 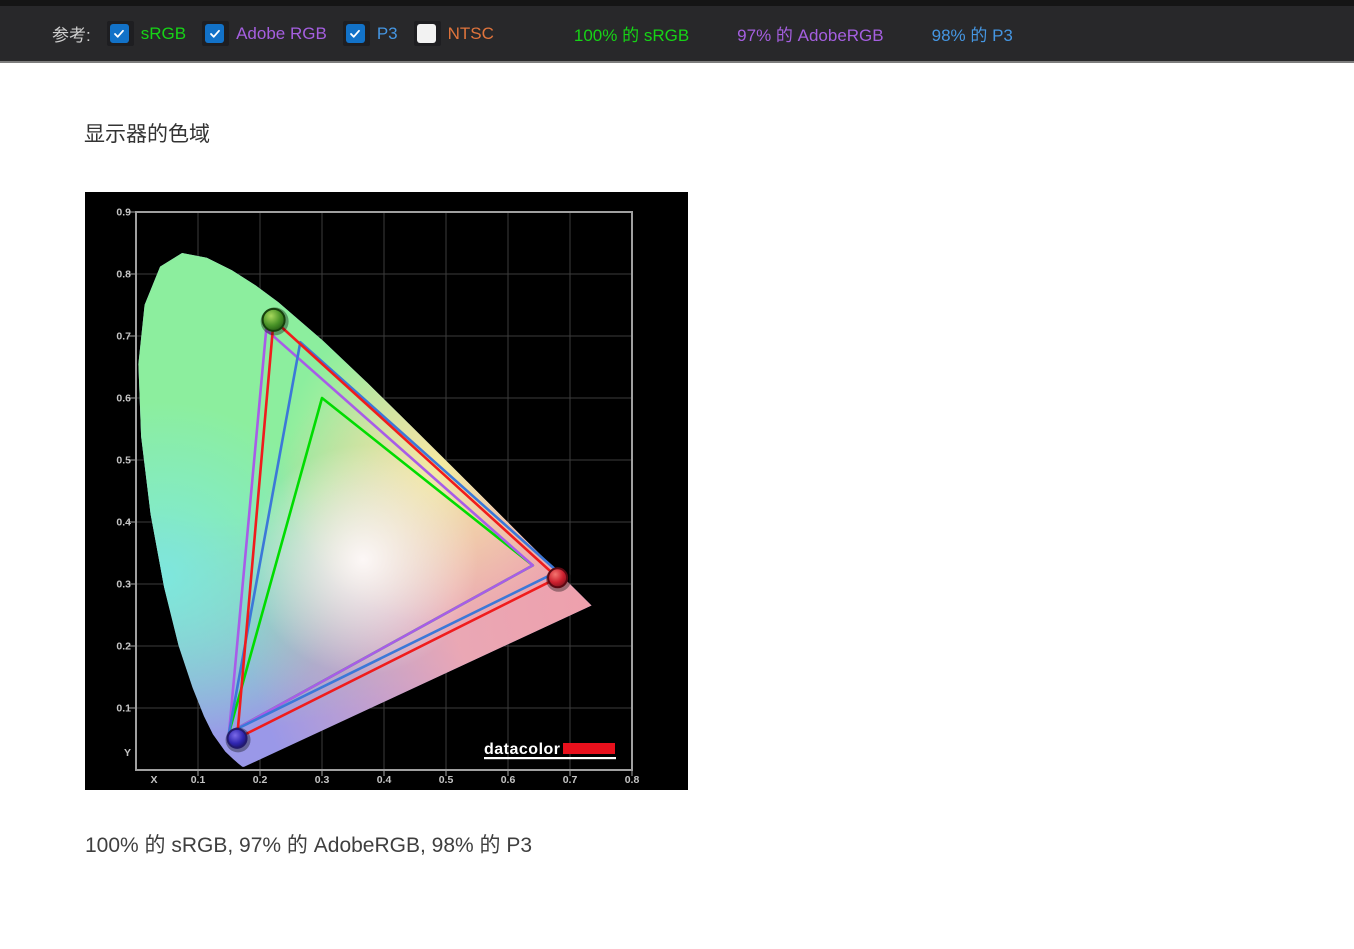 What do you see at coordinates (309, 845) in the screenshot?
I see `gamut-summary-caption: 100% 的 sRGB, 97% 的 AdobeRGB, 98% 的 P3` at bounding box center [309, 845].